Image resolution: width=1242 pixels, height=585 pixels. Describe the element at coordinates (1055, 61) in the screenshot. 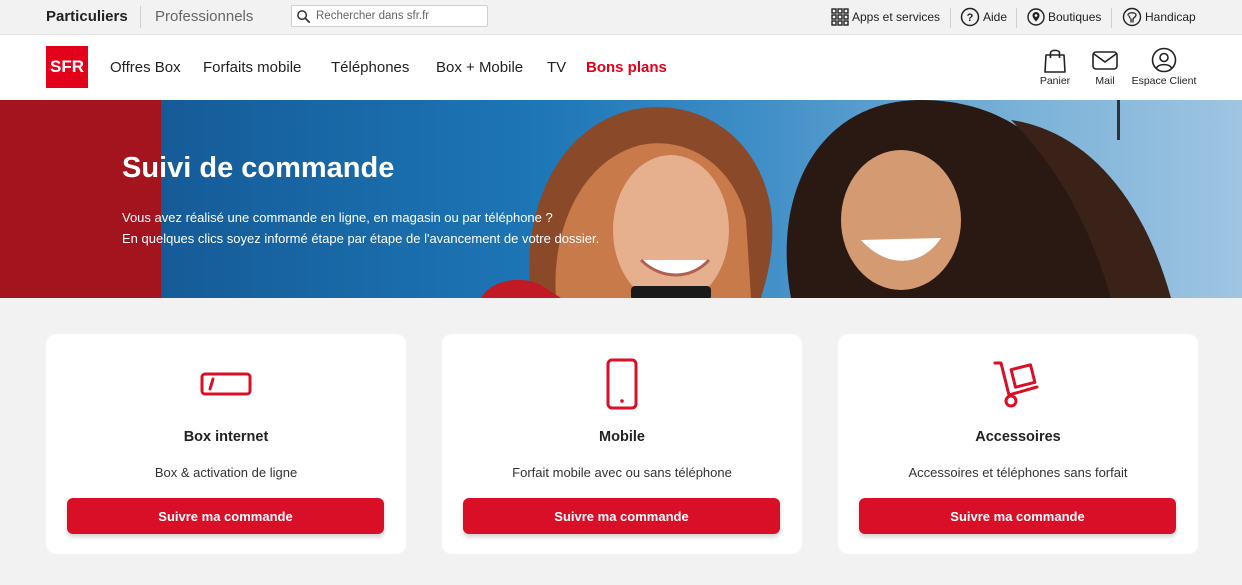

I see `shopping-bag-icon` at that location.